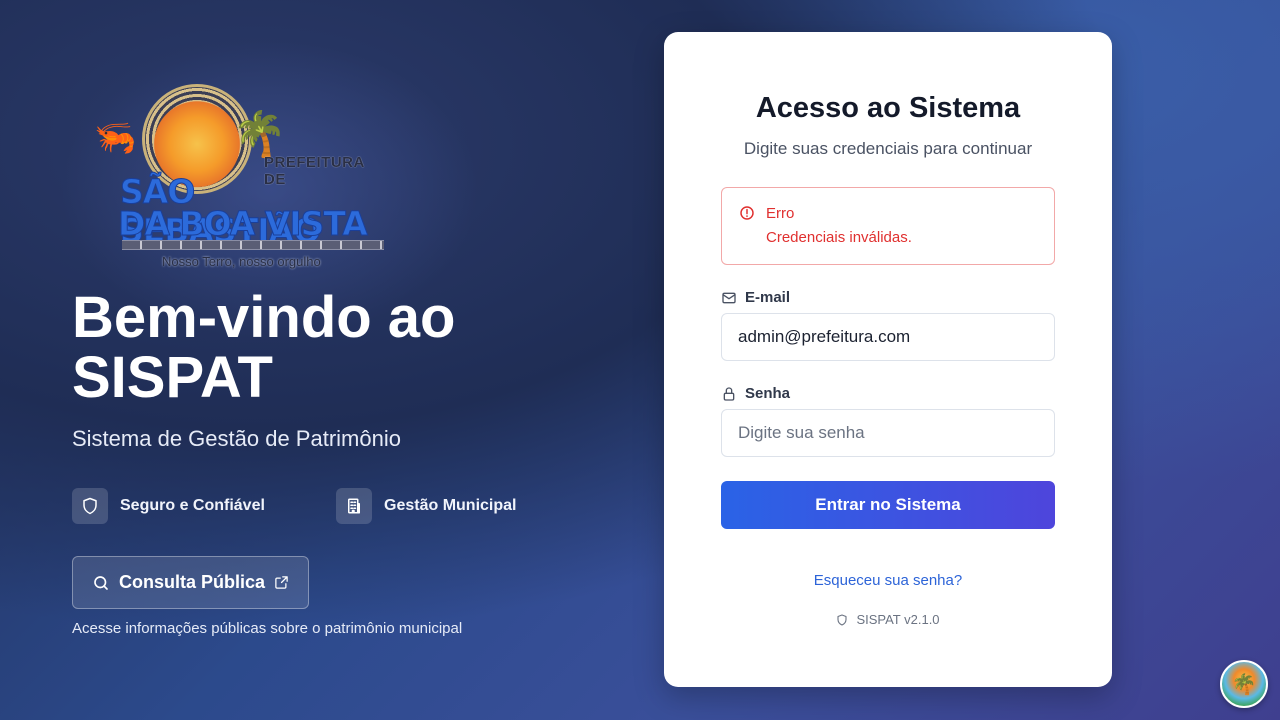  What do you see at coordinates (115, 138) in the screenshot?
I see `shrimp-icon: 🦐` at bounding box center [115, 138].